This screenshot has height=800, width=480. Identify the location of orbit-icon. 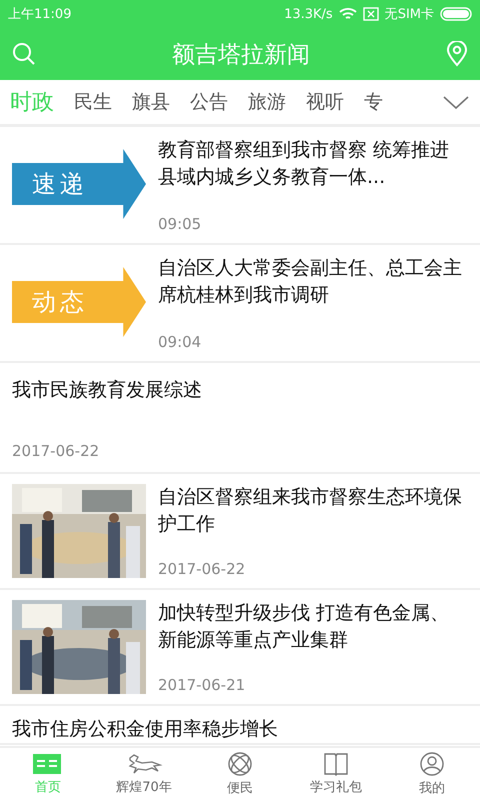
(240, 764).